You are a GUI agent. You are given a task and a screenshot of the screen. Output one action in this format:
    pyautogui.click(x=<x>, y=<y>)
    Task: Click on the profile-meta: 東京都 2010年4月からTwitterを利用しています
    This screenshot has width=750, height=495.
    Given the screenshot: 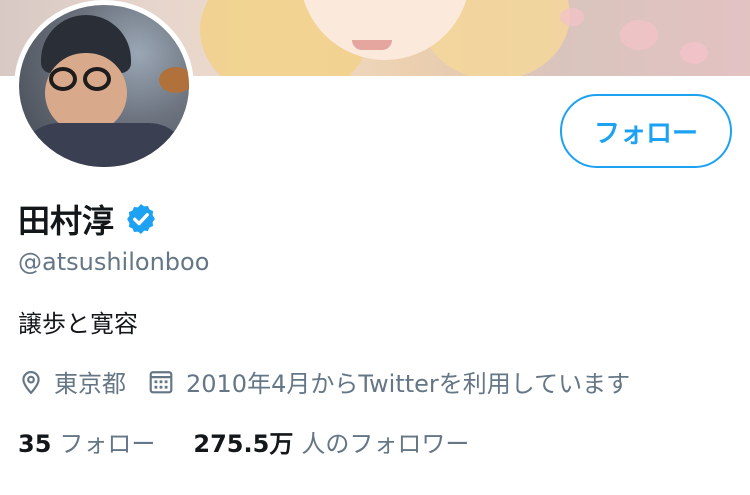 What is the action you would take?
    pyautogui.click(x=324, y=381)
    